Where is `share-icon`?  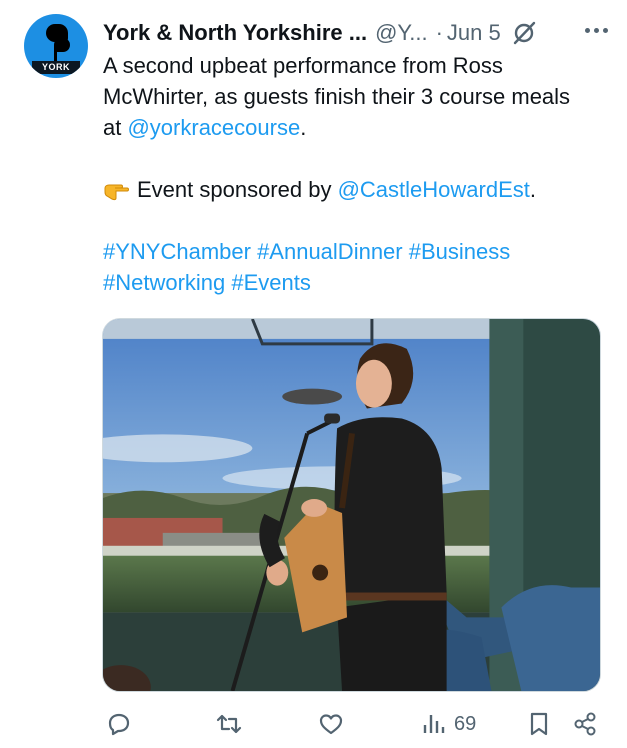
share-icon is located at coordinates (585, 724).